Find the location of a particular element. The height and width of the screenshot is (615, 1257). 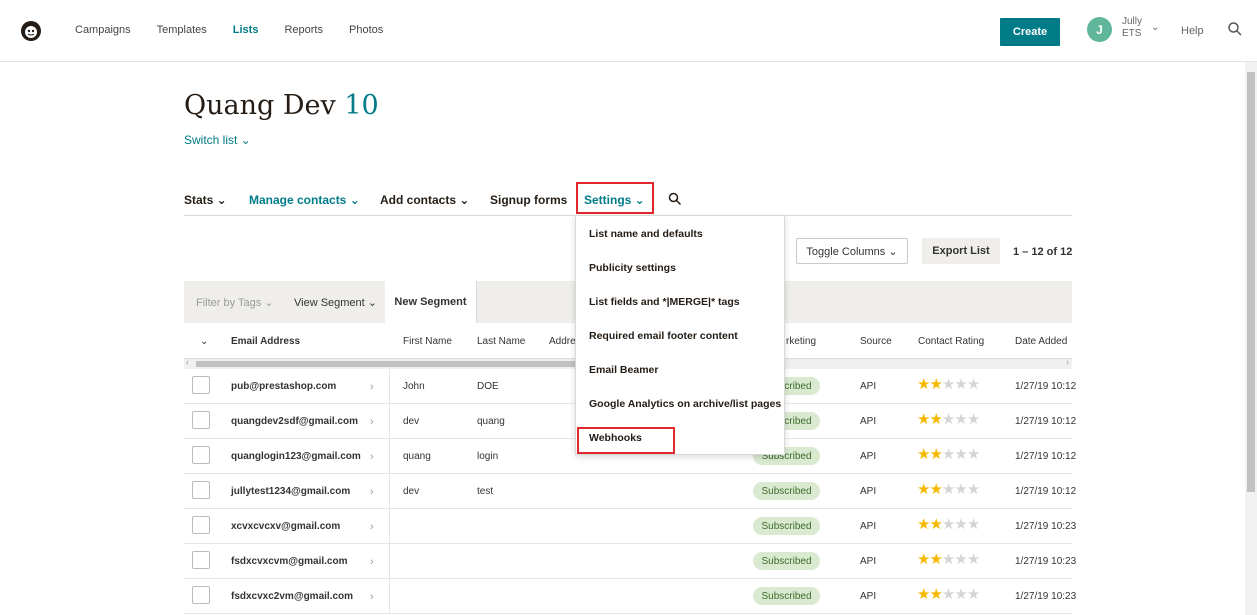

new-segment-button: New Segment is located at coordinates (431, 302).